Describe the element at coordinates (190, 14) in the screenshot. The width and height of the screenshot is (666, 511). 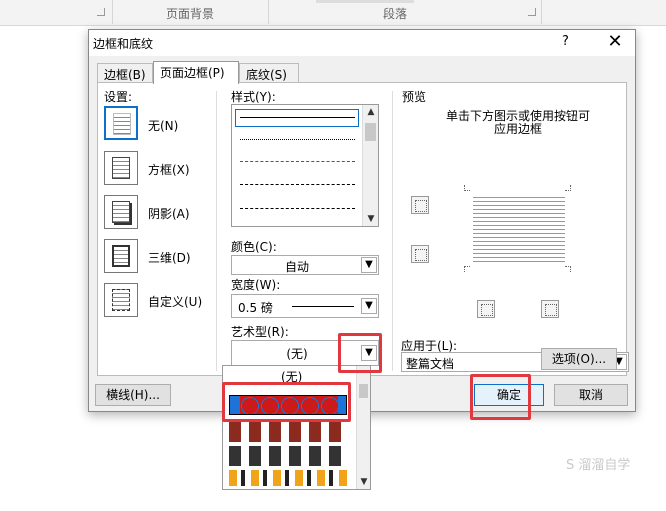
I see `ribbon-group-page-background: 页面背景` at that location.